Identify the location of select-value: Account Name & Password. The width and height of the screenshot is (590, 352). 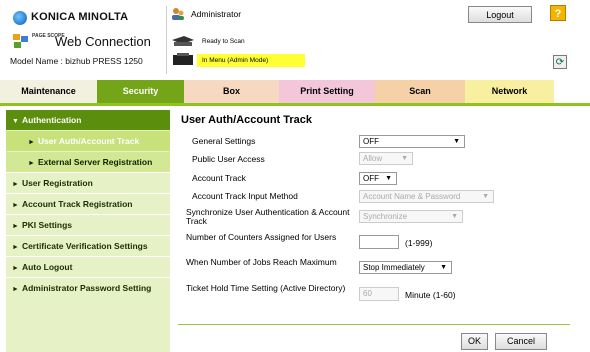
(412, 196).